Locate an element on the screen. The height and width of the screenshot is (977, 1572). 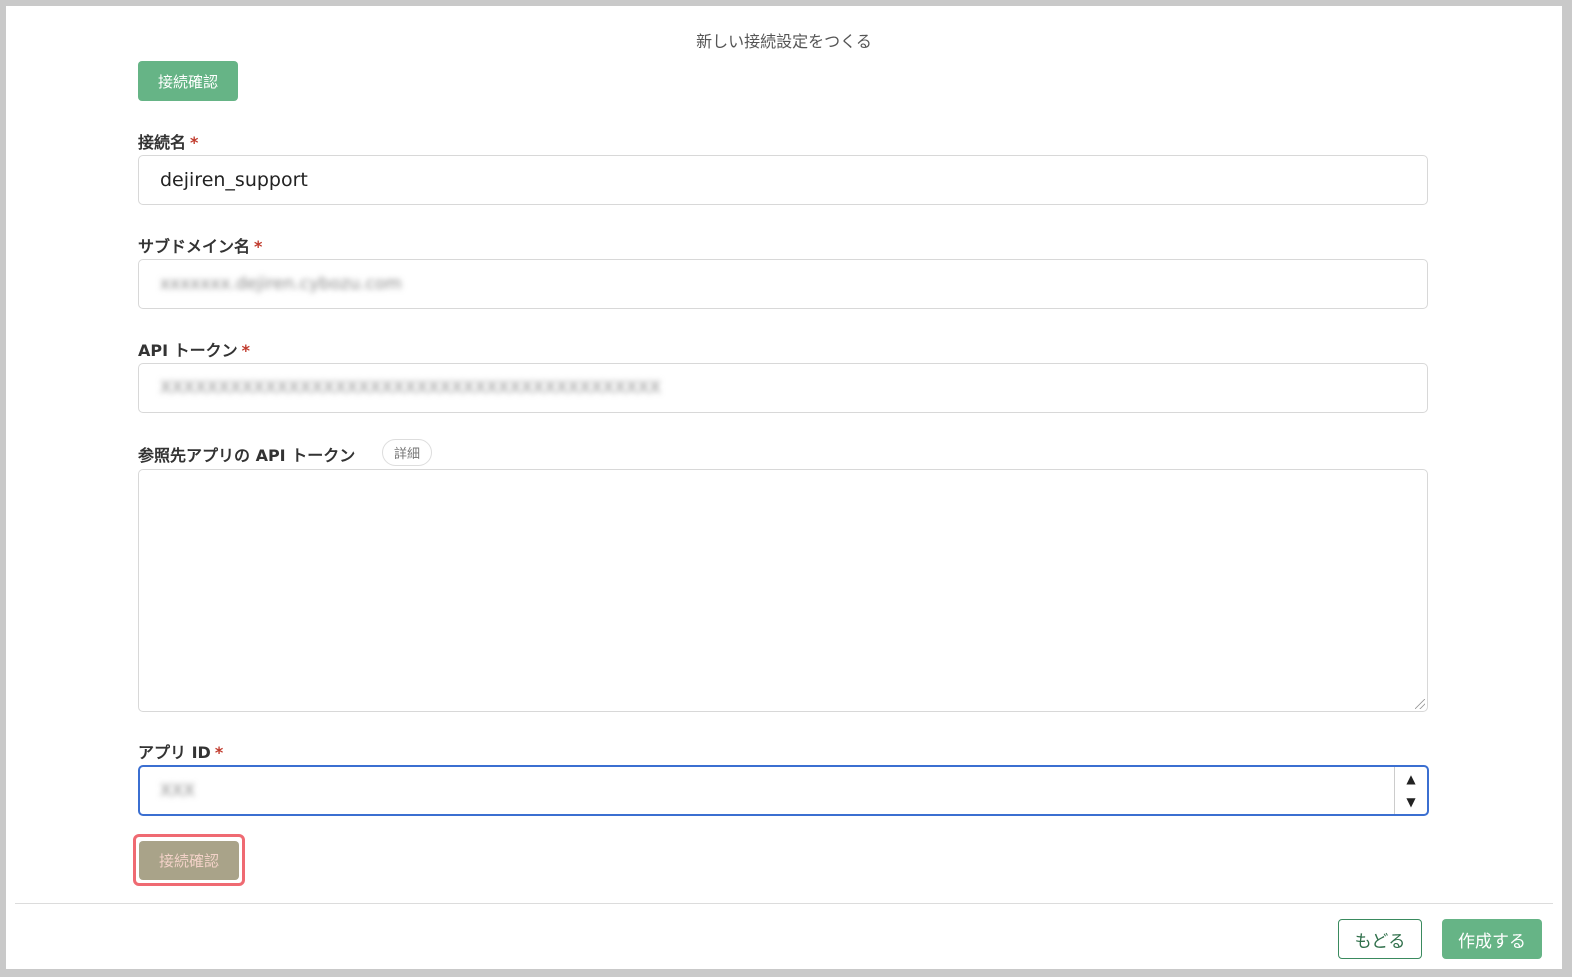
api-token-label-row: API トークン * is located at coordinates (194, 349).